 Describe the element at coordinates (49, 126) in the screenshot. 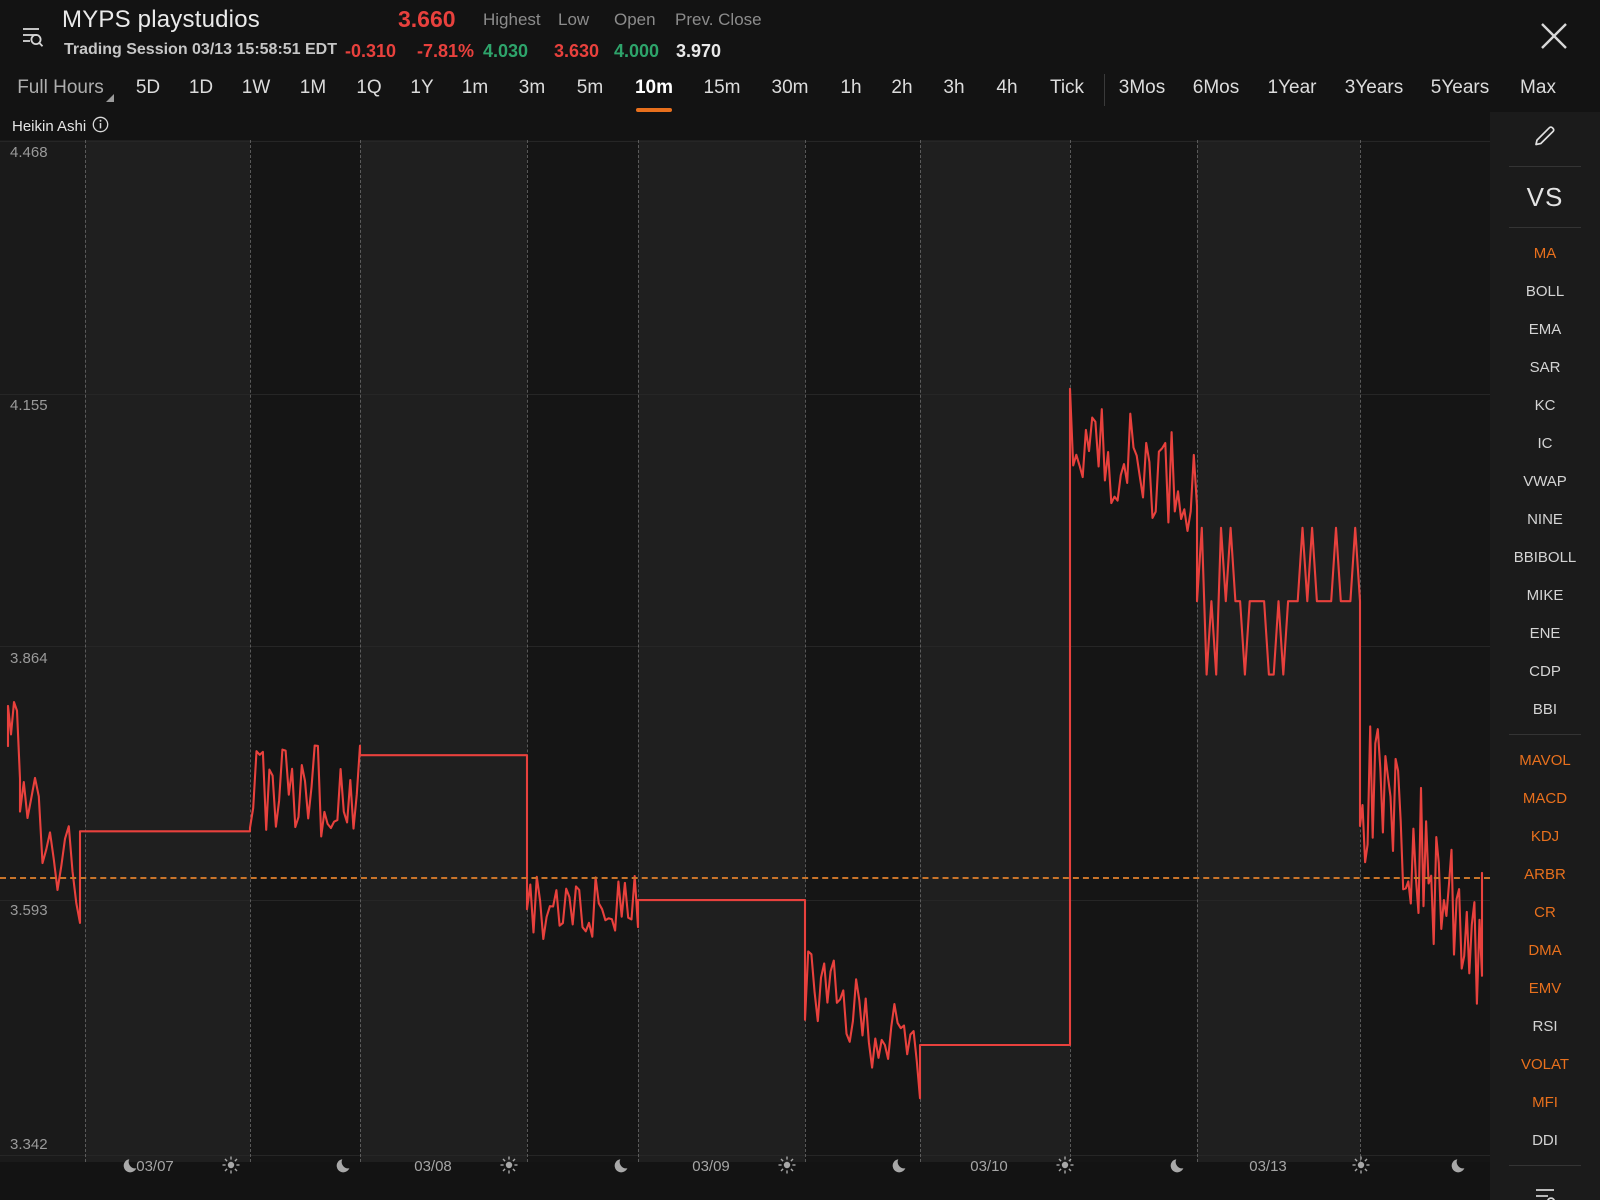

I see `chart-type-label: Heikin Ashi` at that location.